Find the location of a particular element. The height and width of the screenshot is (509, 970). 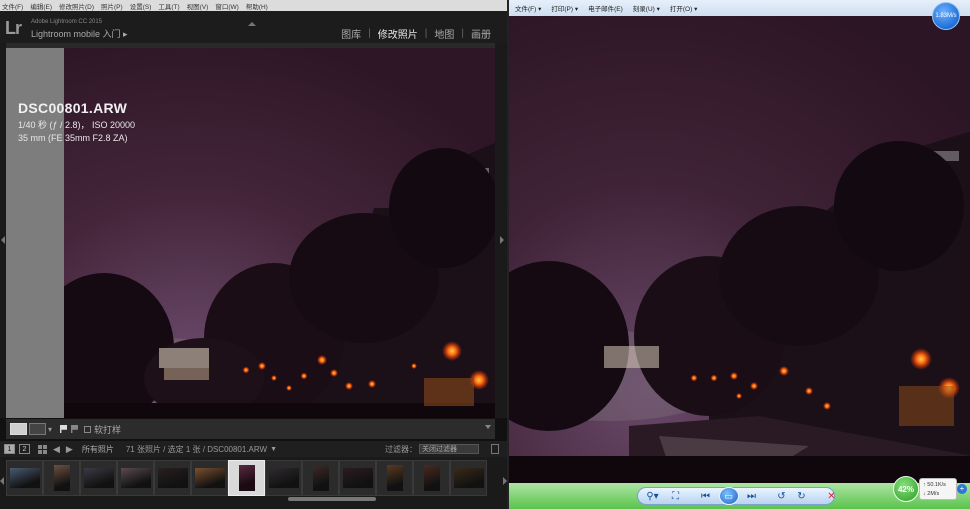

top-panel-toggle-icon is located at coordinates (252, 24).